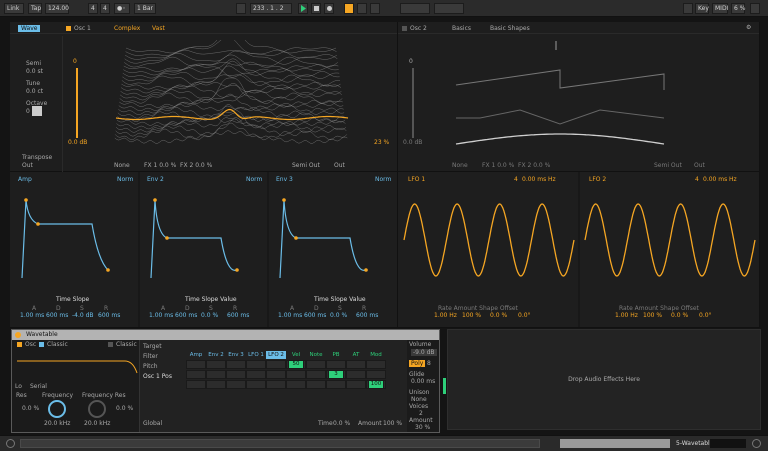  What do you see at coordinates (145, 8) in the screenshot?
I see `quantize-menu: 1 Bar` at bounding box center [145, 8].